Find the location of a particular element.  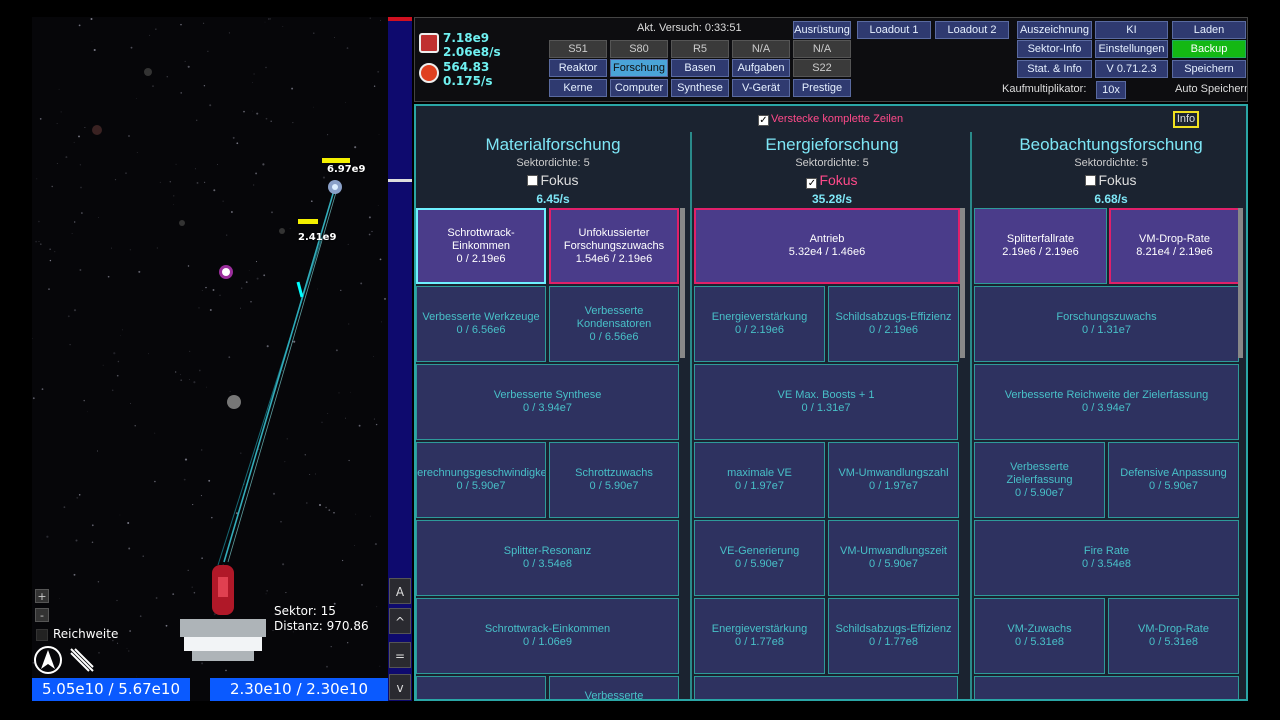

grid-button: S22 is located at coordinates (822, 68).